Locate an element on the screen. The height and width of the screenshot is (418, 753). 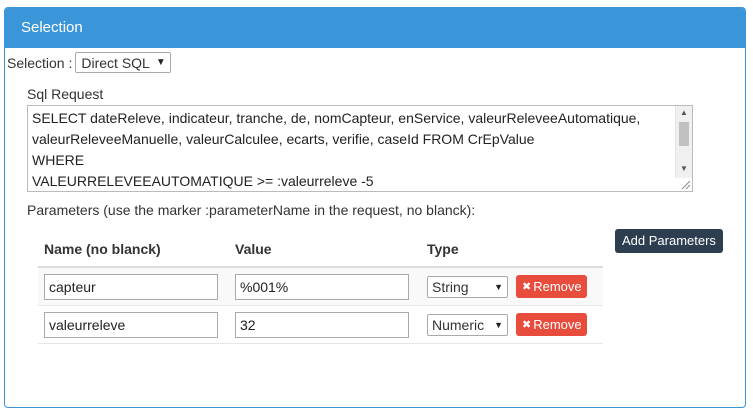
sql-scrollbar: ▲ ▼ is located at coordinates (683, 142).